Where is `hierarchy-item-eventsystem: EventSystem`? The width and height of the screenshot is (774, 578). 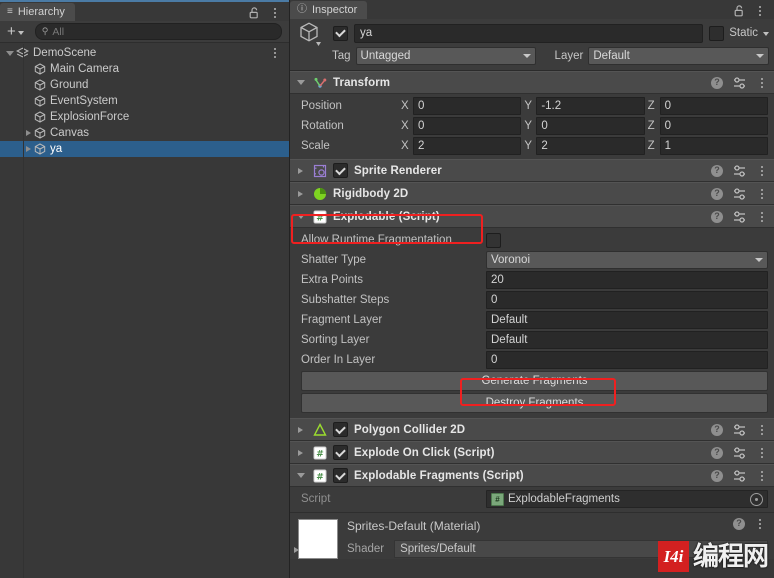 hierarchy-item-eventsystem: EventSystem is located at coordinates (144, 101).